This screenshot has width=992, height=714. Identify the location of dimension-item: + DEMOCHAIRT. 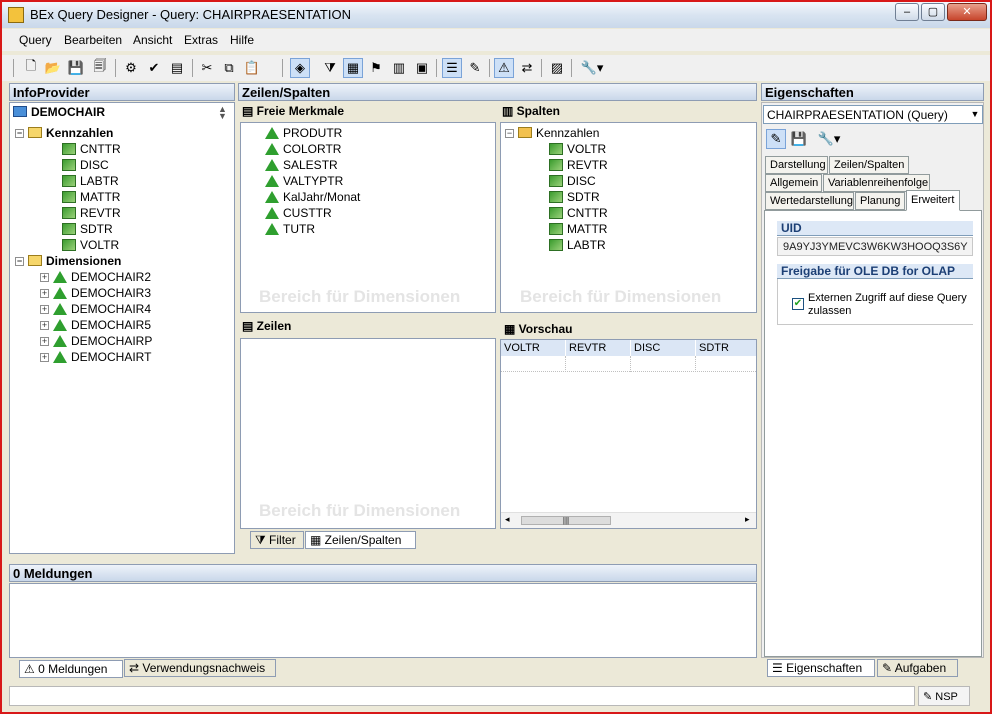
(95, 357).